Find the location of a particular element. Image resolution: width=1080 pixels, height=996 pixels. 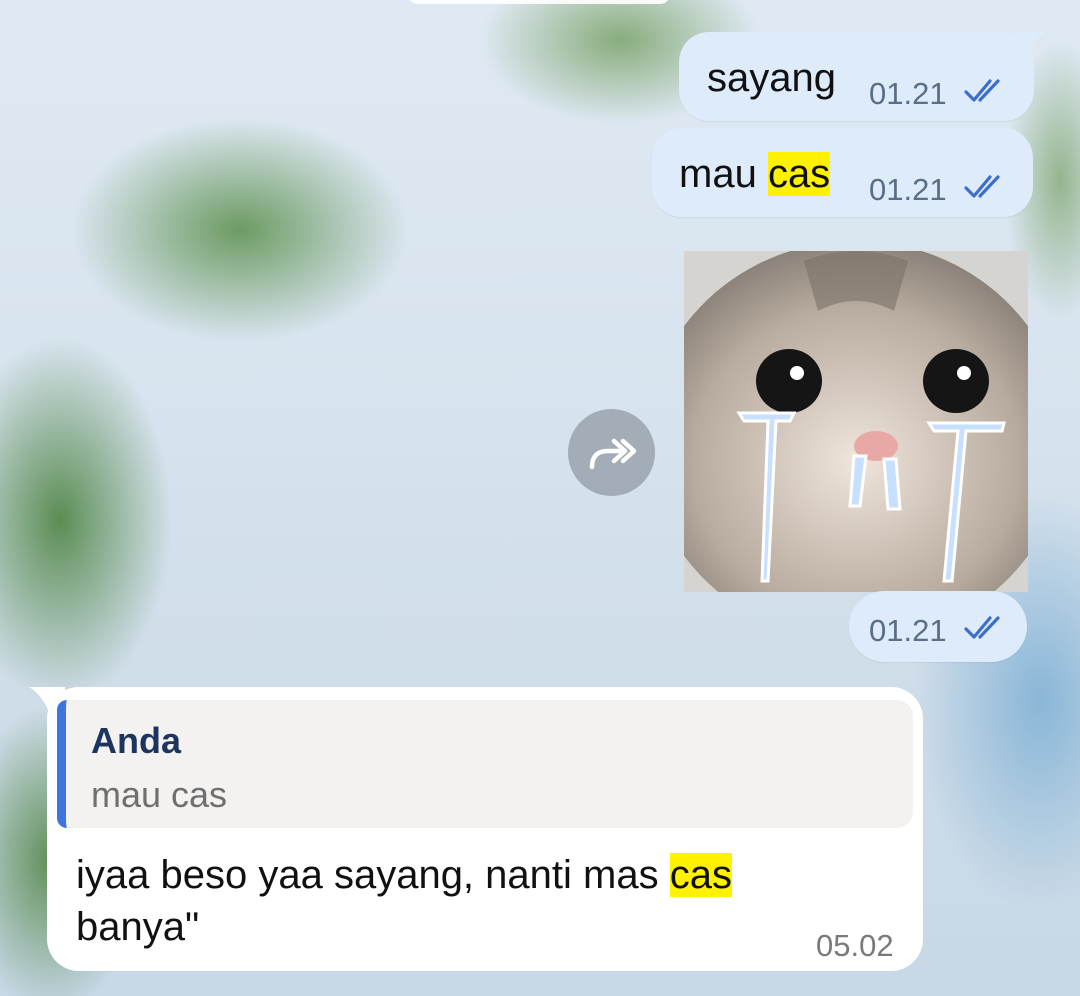

message-time: 05.02 is located at coordinates (855, 945).